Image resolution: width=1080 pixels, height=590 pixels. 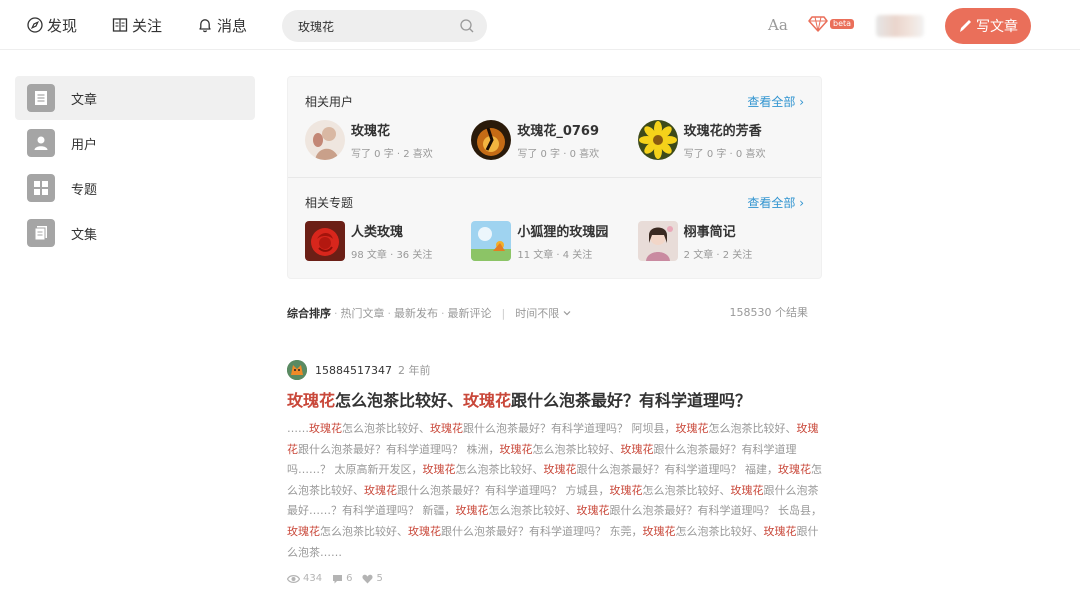 What do you see at coordinates (371, 131) in the screenshot?
I see `related-user-name: 玫瑰花` at bounding box center [371, 131].